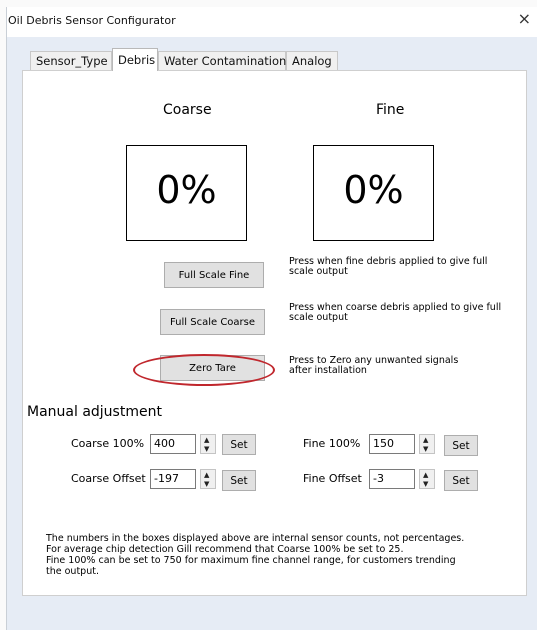 This screenshot has width=537, height=630. I want to click on coarse-readout-box: 0%, so click(186, 193).